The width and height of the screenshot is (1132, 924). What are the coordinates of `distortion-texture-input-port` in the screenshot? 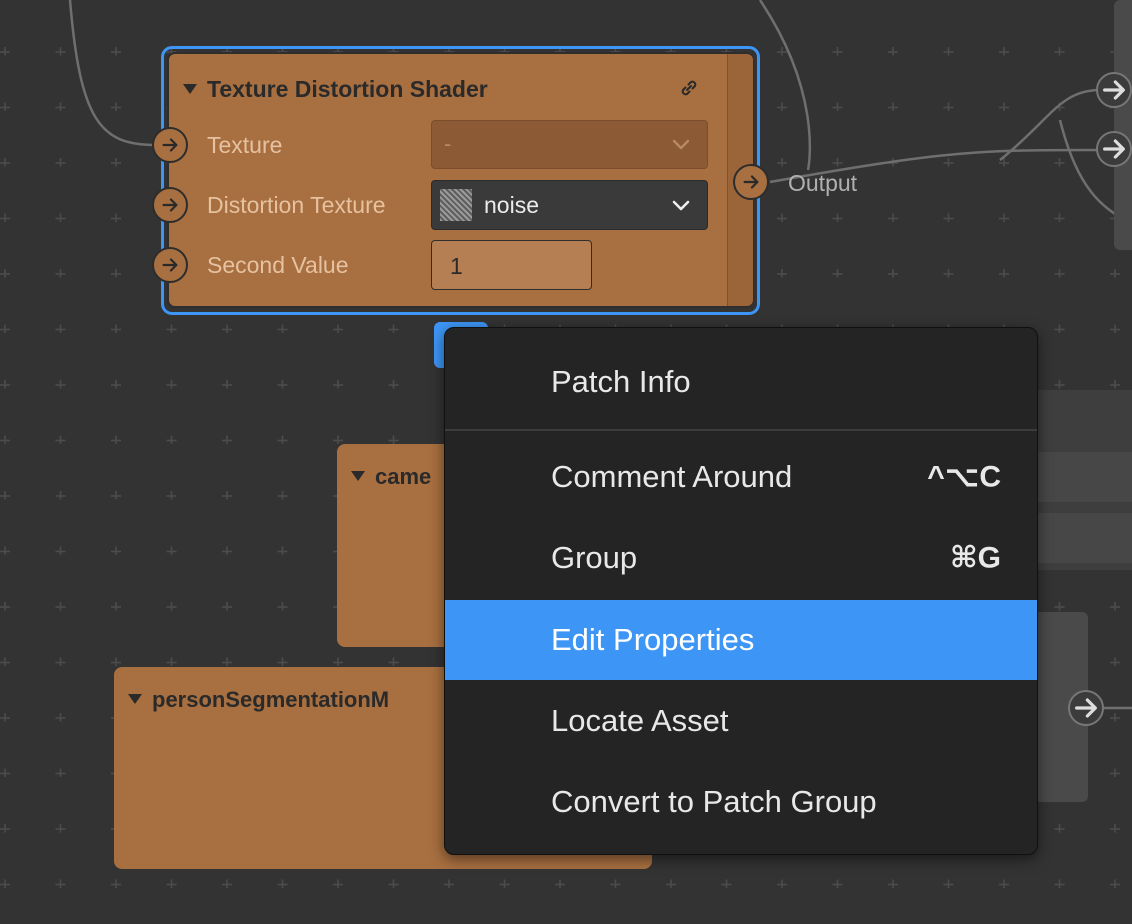 It's located at (170, 205).